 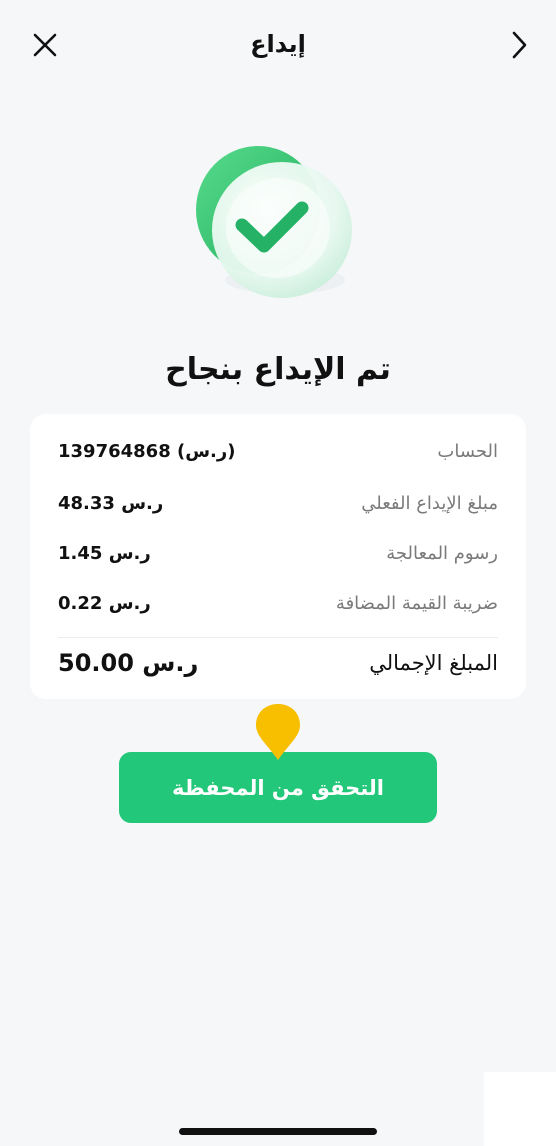 What do you see at coordinates (278, 553) in the screenshot?
I see `processing-fee-row: رسوم المعالجة 1.45 ر.س` at bounding box center [278, 553].